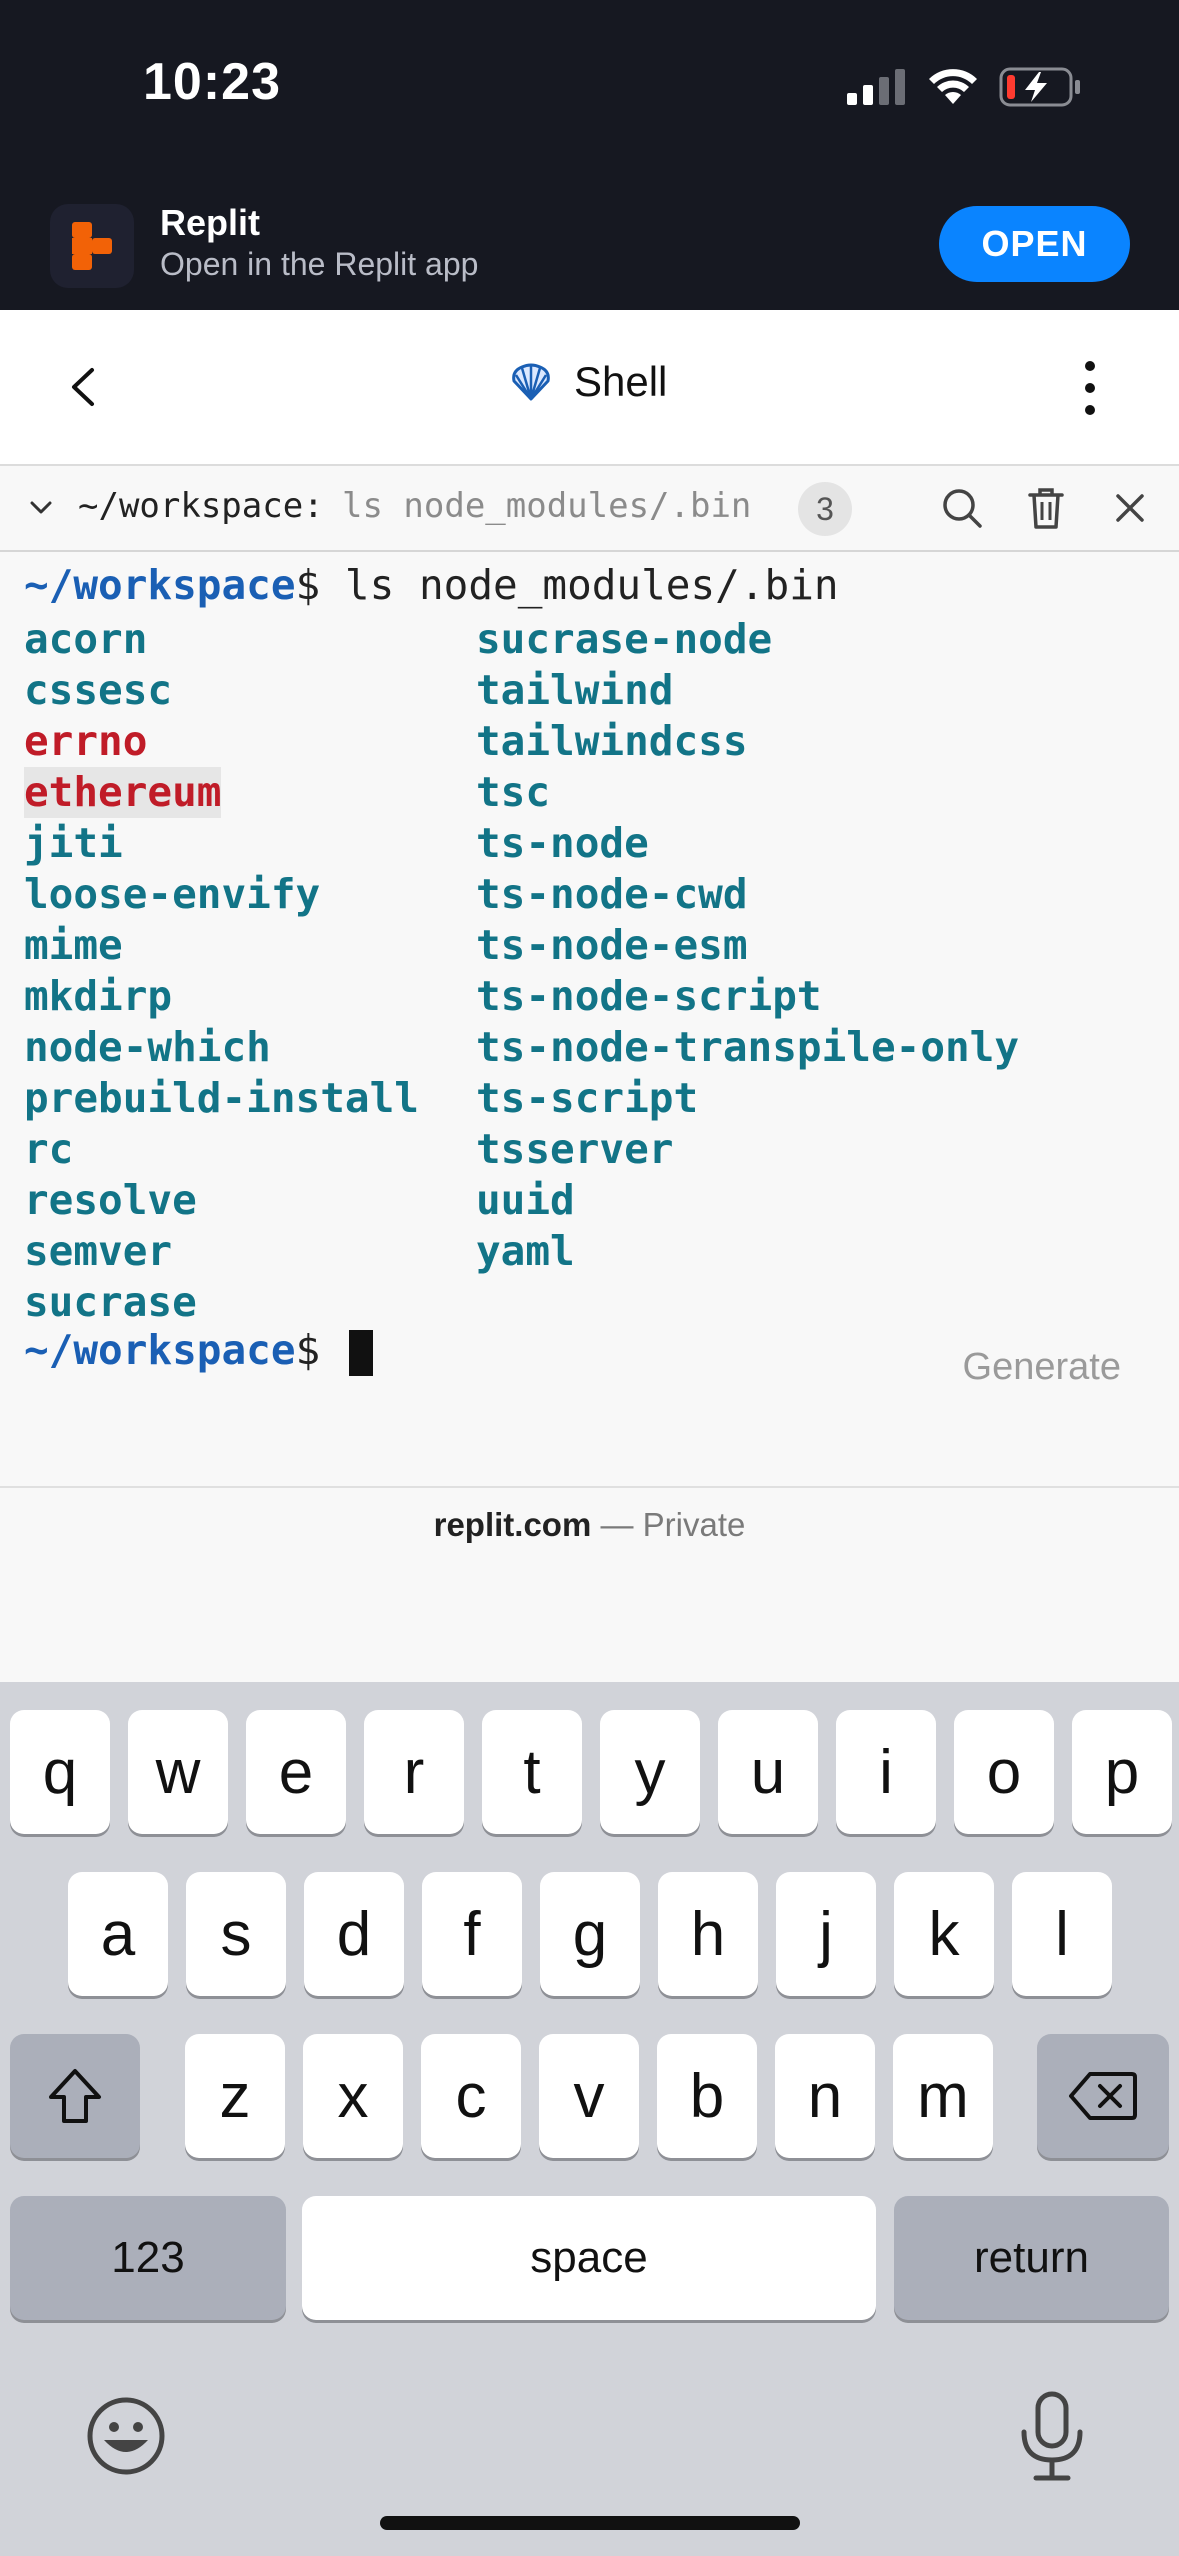  Describe the element at coordinates (98, 1251) in the screenshot. I see `listing-item: semver` at that location.